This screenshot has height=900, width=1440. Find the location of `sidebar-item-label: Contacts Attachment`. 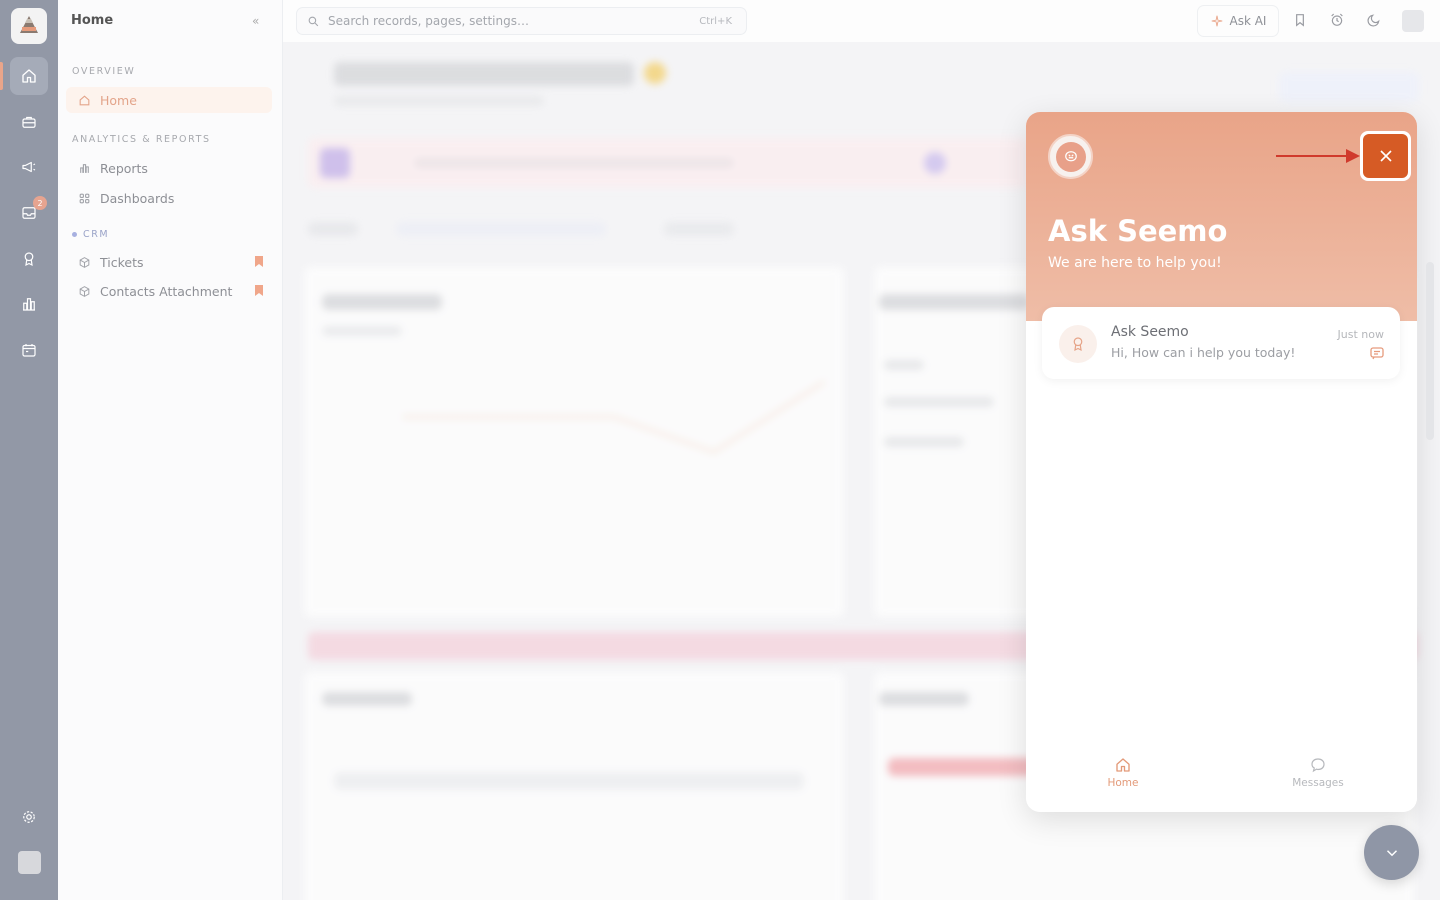

sidebar-item-label: Contacts Attachment is located at coordinates (166, 291).